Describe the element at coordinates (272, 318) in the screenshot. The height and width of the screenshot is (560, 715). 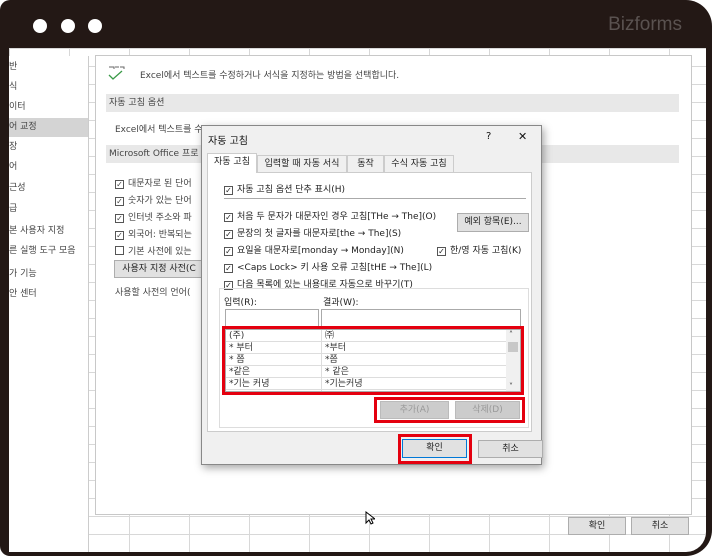
I see `input-field` at that location.